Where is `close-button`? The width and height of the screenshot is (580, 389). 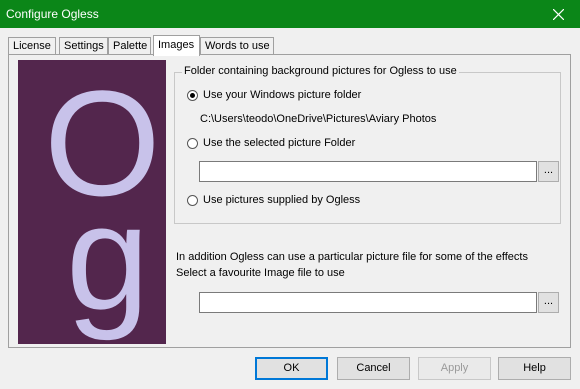 close-button is located at coordinates (558, 14).